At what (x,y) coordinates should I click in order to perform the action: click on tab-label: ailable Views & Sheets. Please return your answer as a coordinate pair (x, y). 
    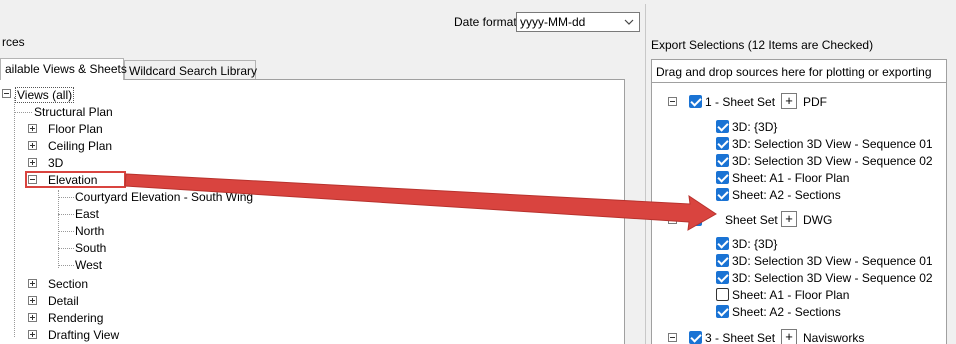
    Looking at the image, I should click on (66, 69).